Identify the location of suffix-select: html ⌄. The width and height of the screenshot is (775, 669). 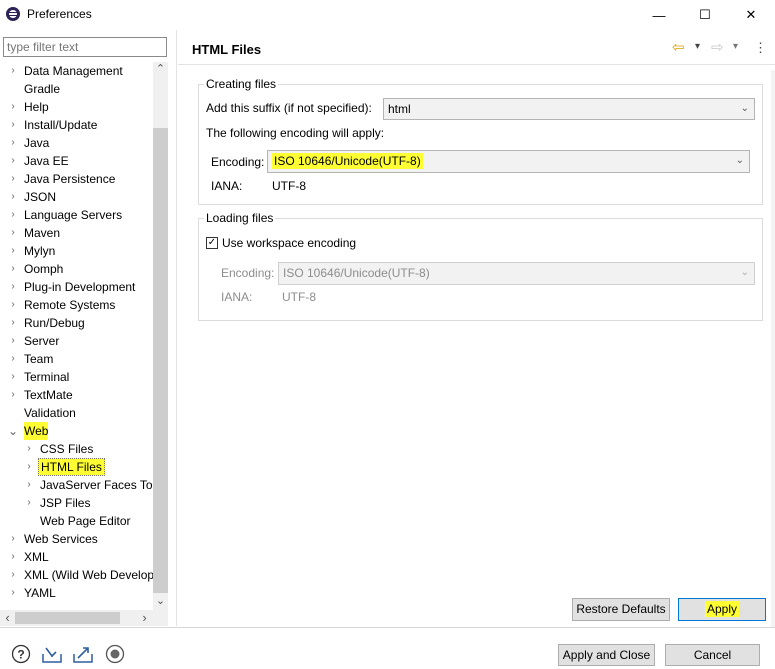
(569, 109).